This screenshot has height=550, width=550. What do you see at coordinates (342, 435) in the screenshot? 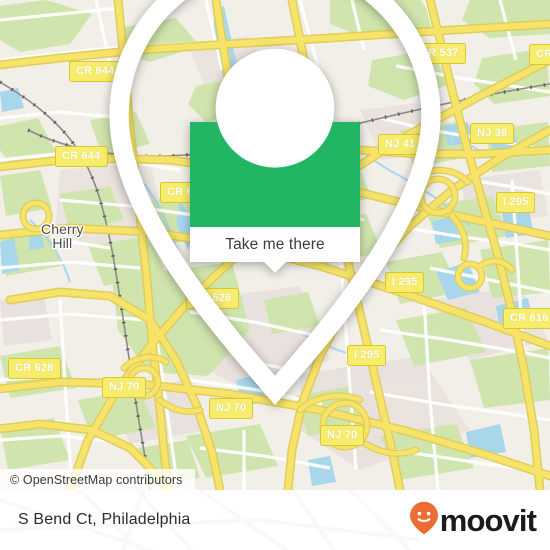
I see `road-shield: NJ 70` at bounding box center [342, 435].